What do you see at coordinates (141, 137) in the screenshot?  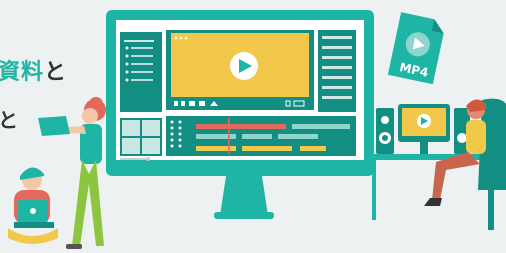 I see `editor-thumbnails` at bounding box center [141, 137].